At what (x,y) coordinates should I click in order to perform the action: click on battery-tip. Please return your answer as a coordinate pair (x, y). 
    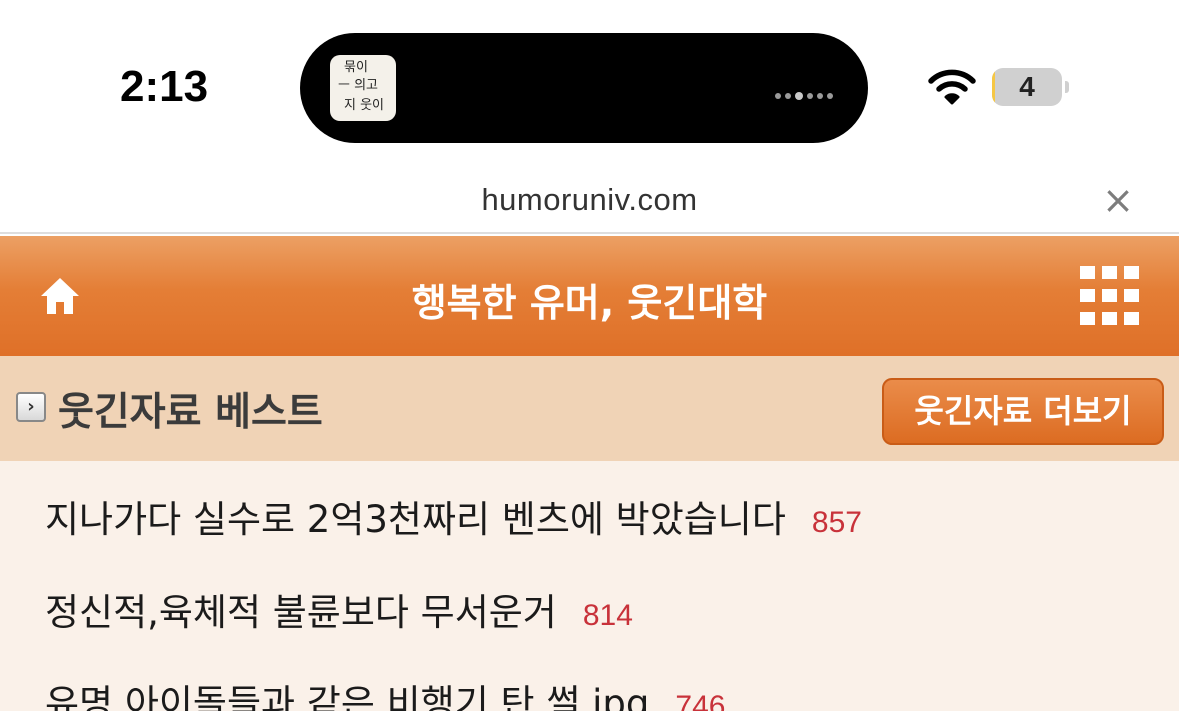
    Looking at the image, I should click on (1067, 87).